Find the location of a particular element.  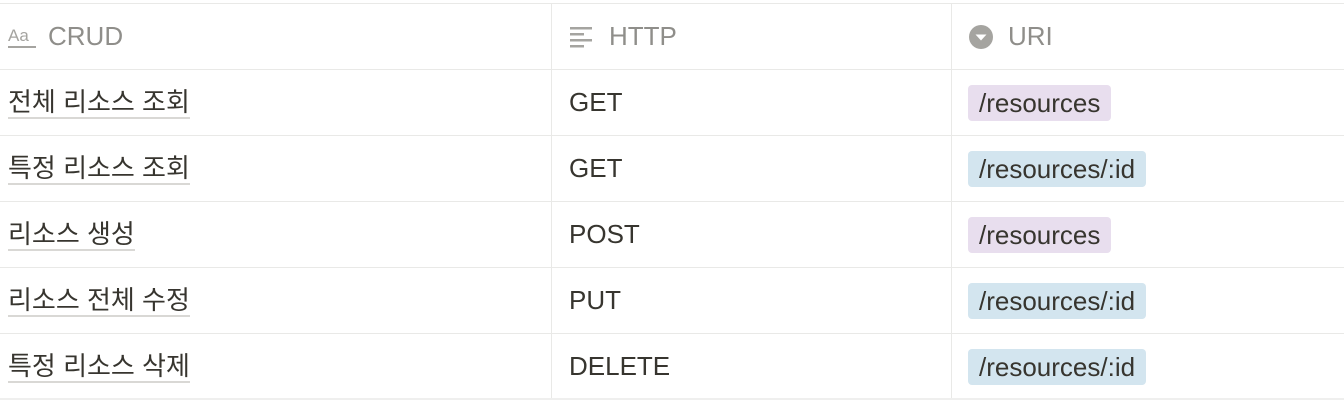

http-method: POST is located at coordinates (604, 234).